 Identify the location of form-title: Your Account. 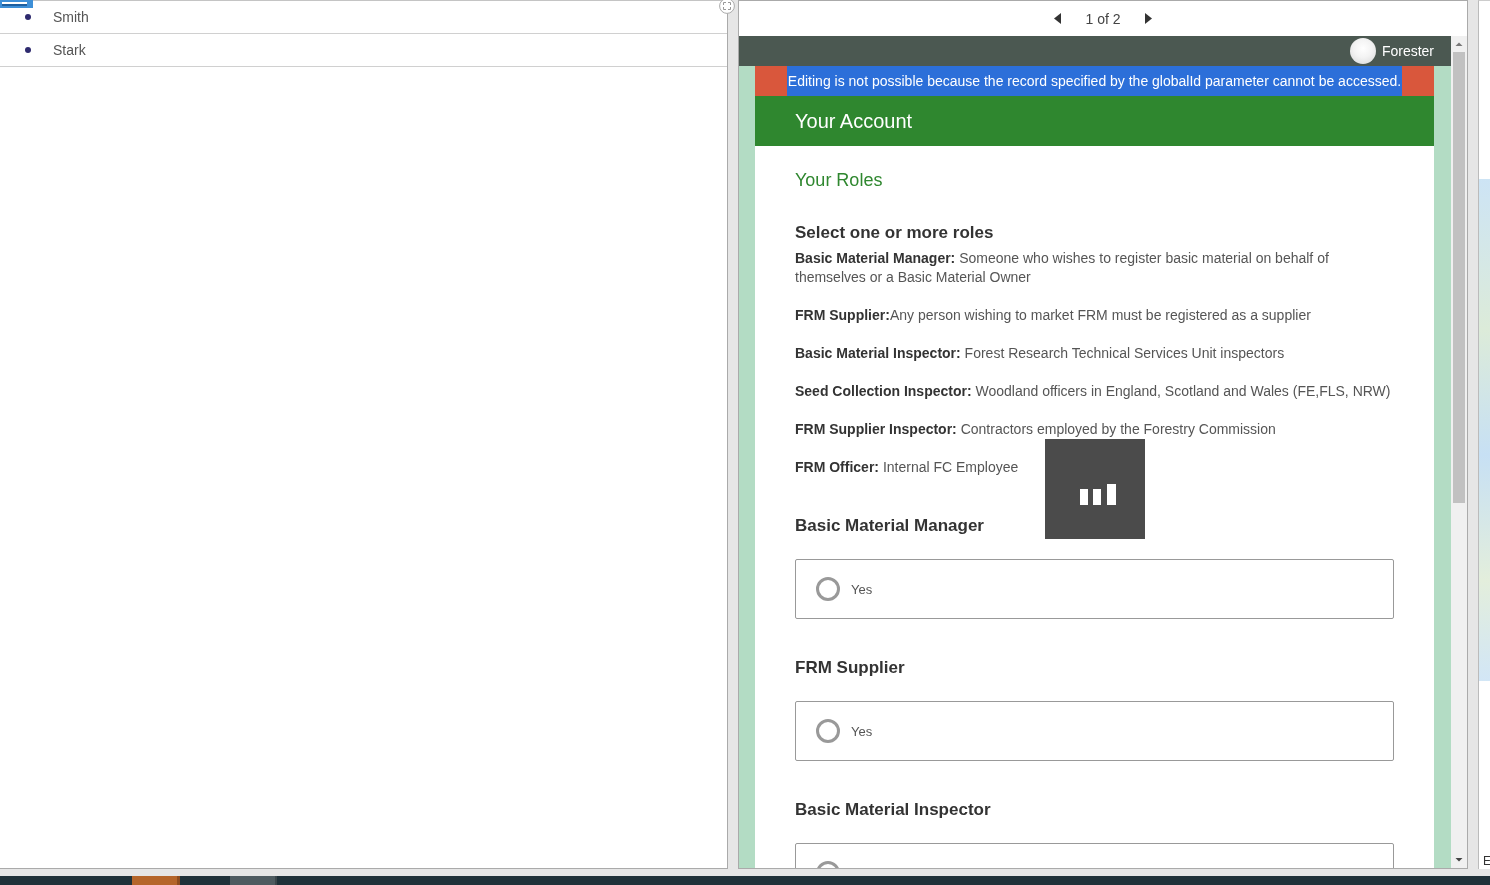
(854, 121).